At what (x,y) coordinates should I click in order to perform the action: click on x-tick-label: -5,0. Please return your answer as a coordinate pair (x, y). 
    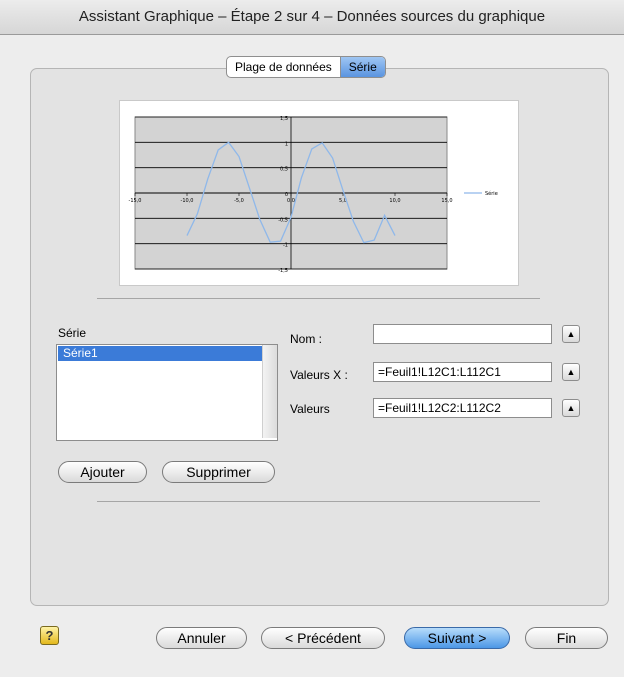
    Looking at the image, I should click on (239, 201).